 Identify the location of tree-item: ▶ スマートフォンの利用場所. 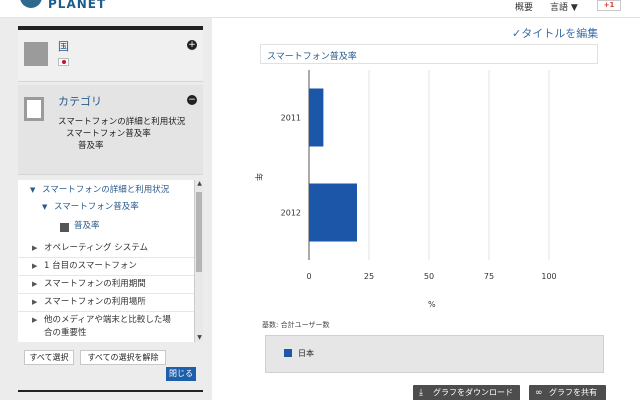
(106, 303).